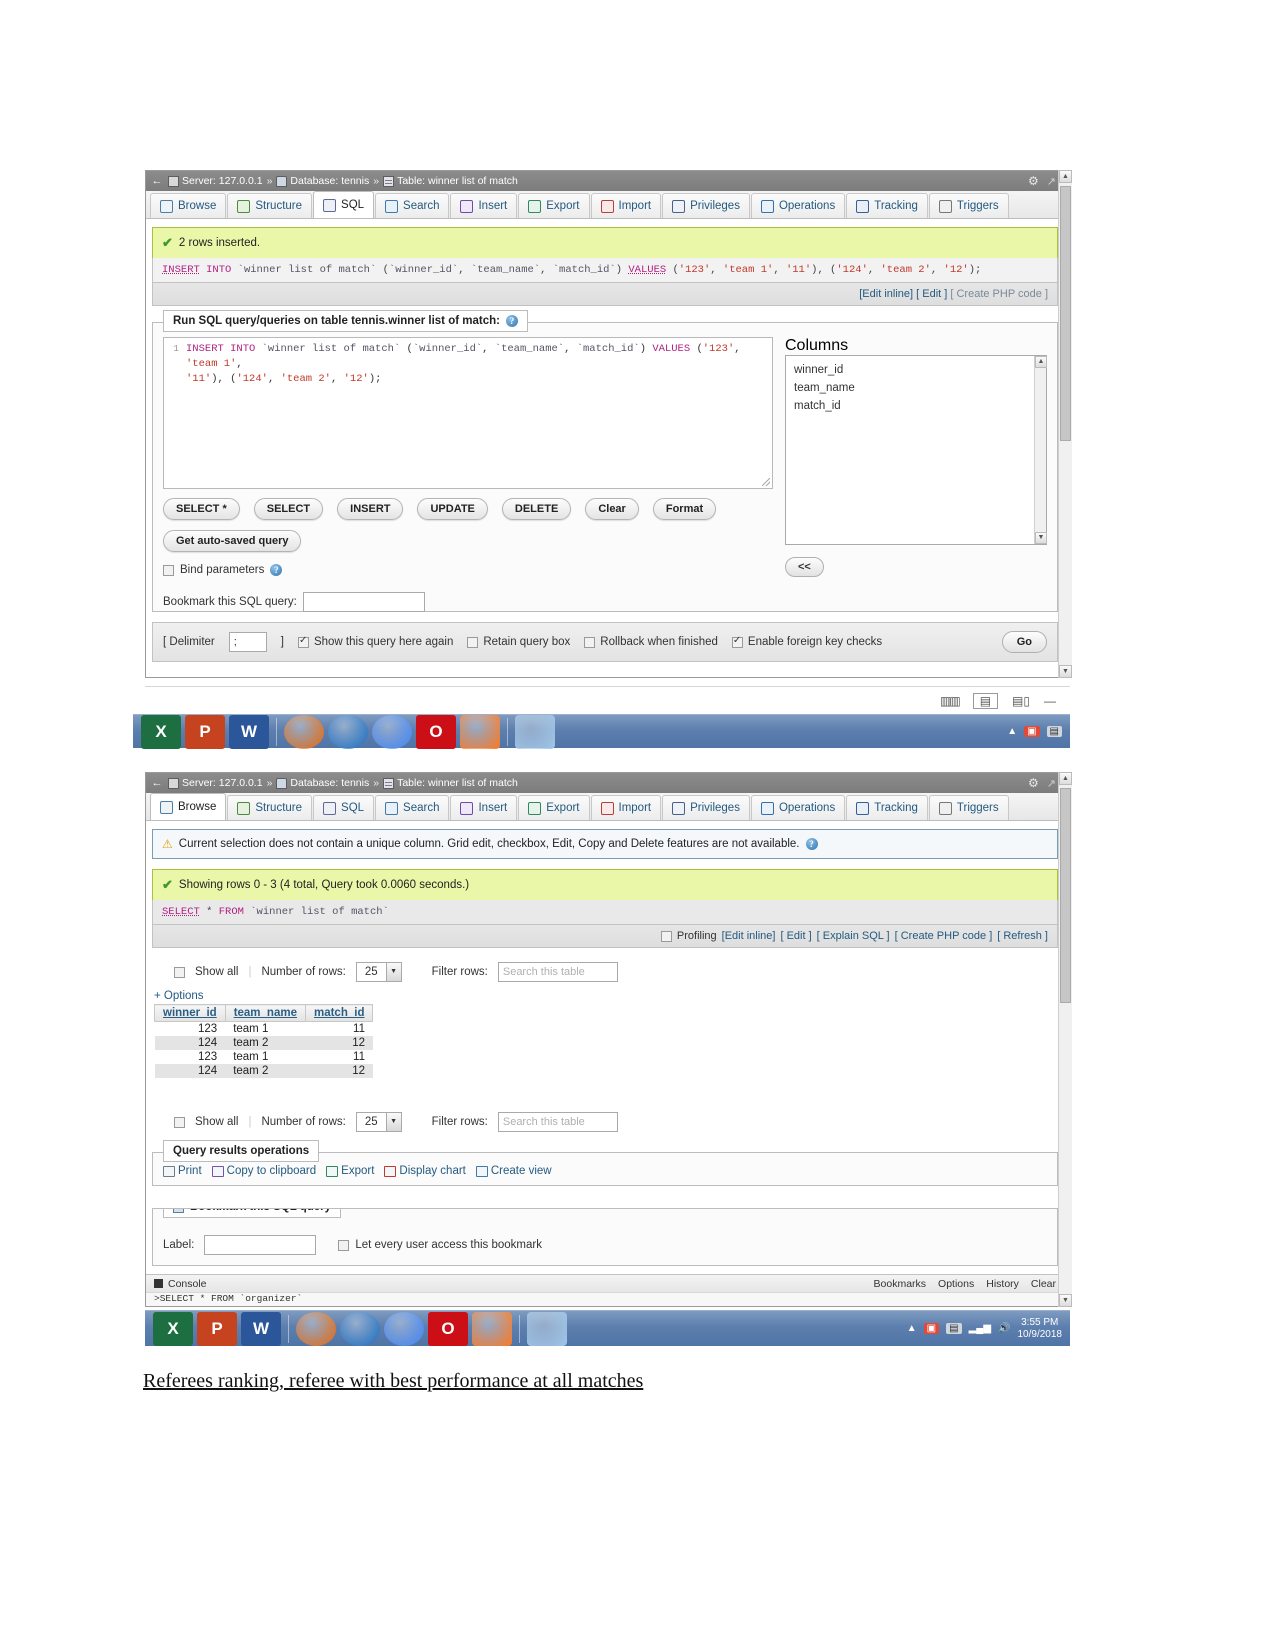 Image resolution: width=1275 pixels, height=1650 pixels. I want to click on edit-link: [ Edit ], so click(795, 936).